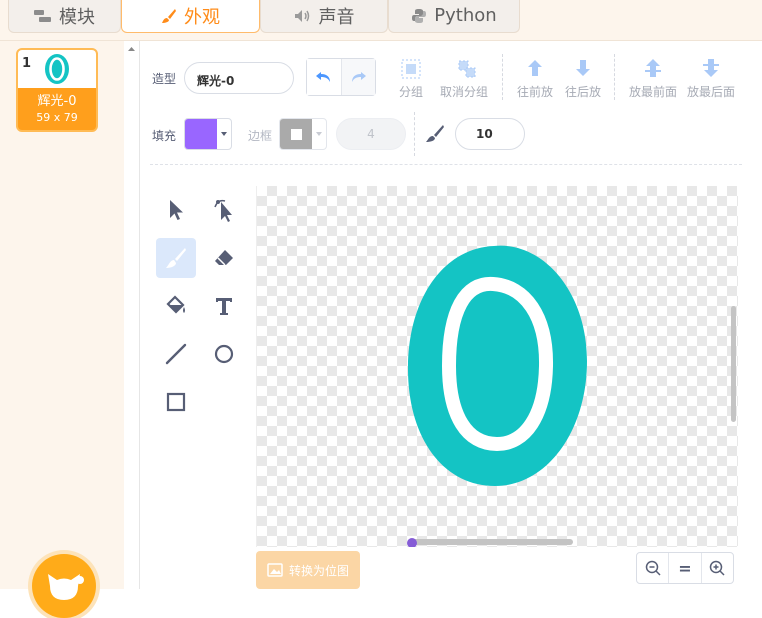 The image size is (762, 618). I want to click on ungroup-button, so click(467, 70).